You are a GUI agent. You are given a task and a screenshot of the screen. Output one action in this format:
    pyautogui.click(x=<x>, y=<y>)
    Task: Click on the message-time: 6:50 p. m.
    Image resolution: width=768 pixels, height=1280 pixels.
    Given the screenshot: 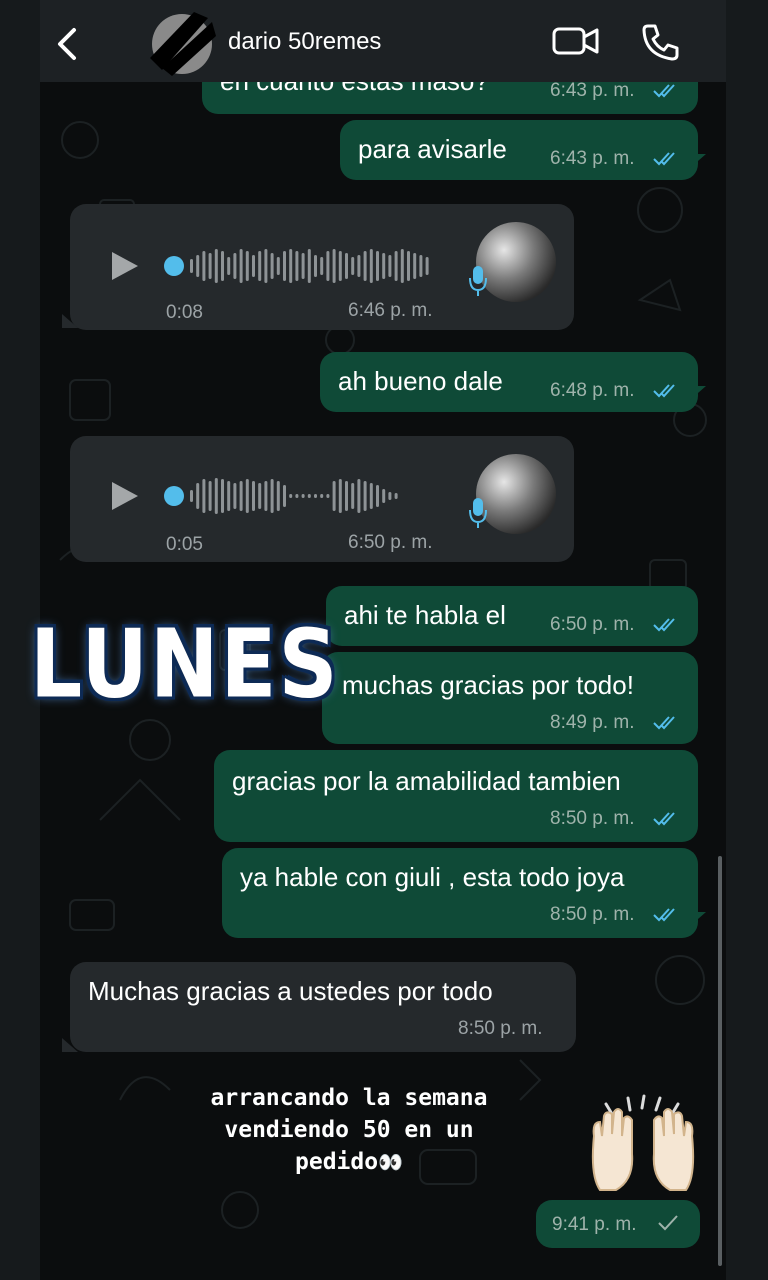 What is the action you would take?
    pyautogui.click(x=390, y=542)
    